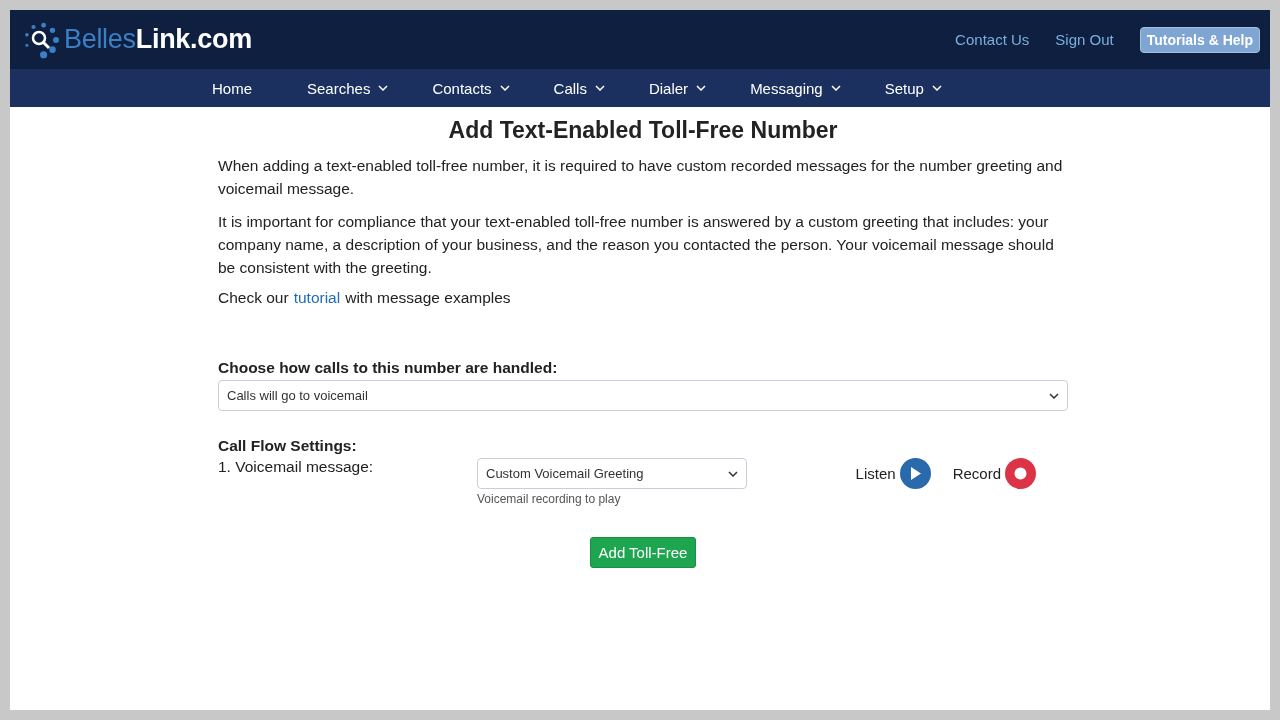  I want to click on header-link: Sign Out, so click(1084, 39).